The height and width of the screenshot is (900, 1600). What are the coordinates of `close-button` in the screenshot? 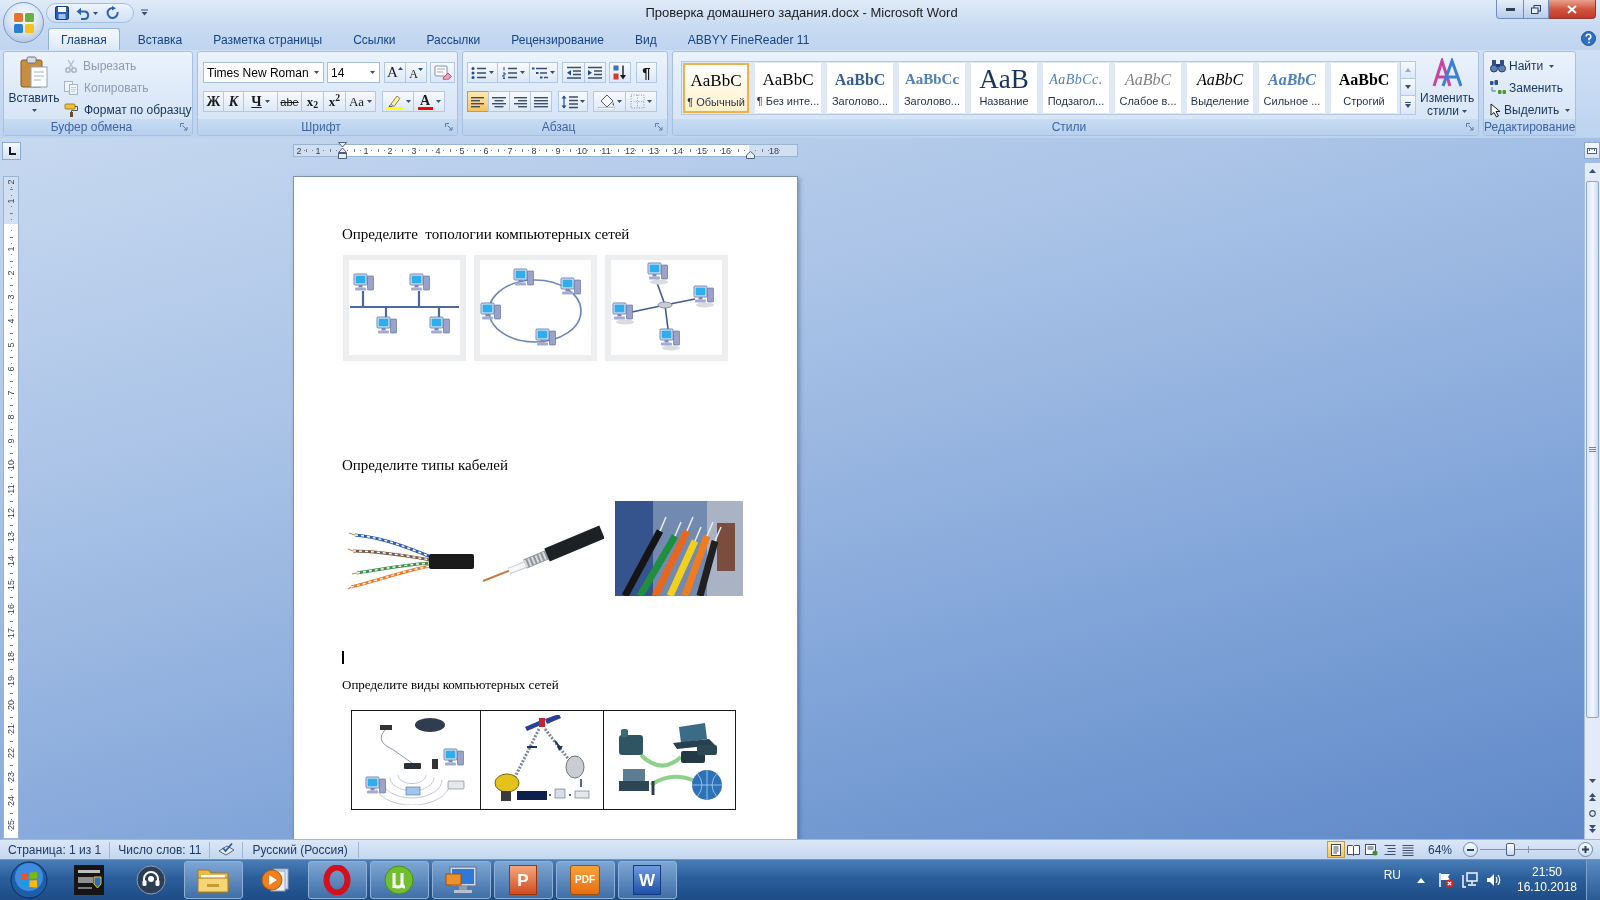 It's located at (1572, 9).